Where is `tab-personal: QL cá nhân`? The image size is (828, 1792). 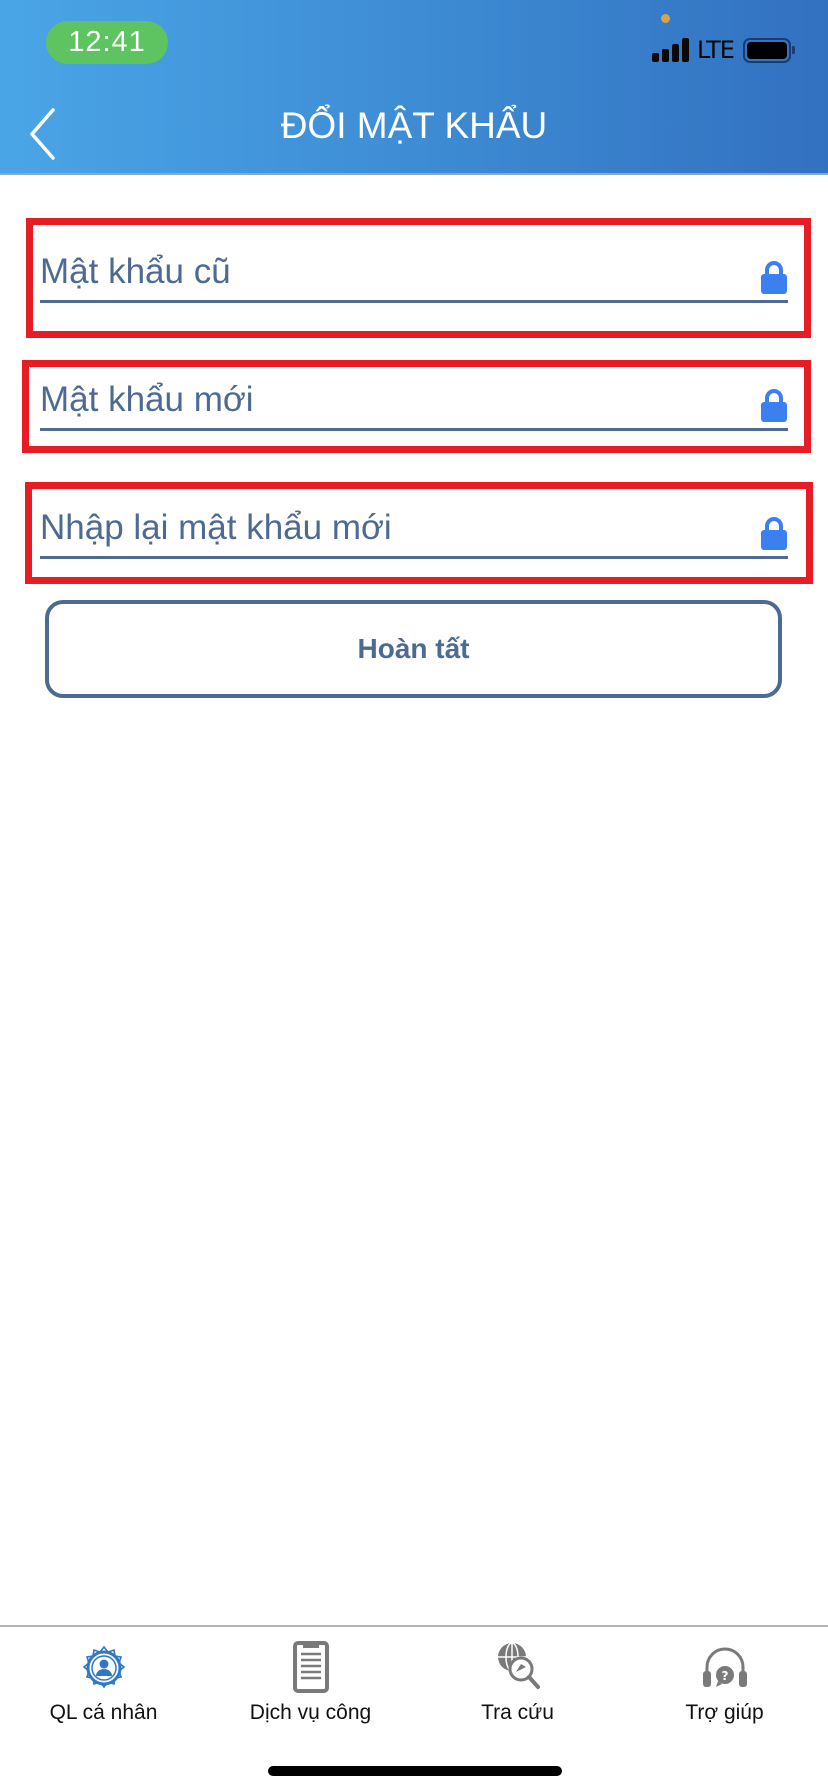 tab-personal: QL cá nhân is located at coordinates (103, 1686).